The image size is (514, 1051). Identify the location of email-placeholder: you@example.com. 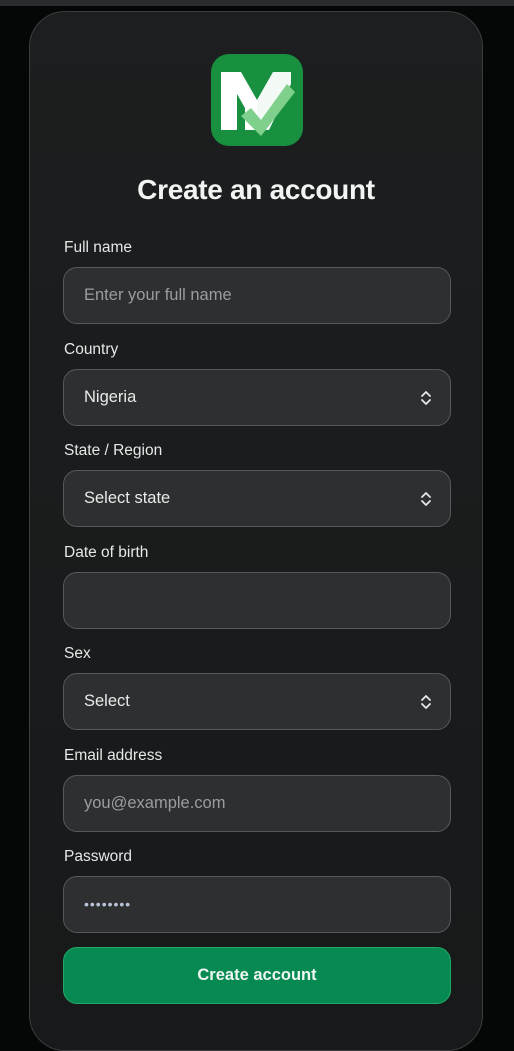
(155, 803).